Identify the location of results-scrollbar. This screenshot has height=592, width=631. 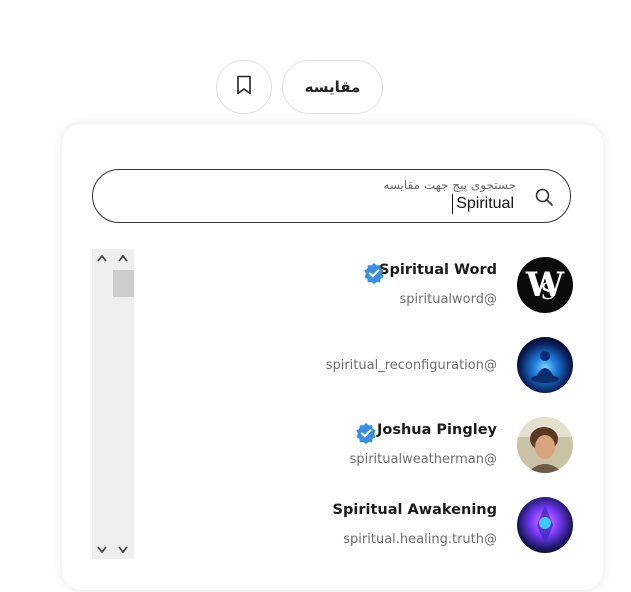
(113, 404).